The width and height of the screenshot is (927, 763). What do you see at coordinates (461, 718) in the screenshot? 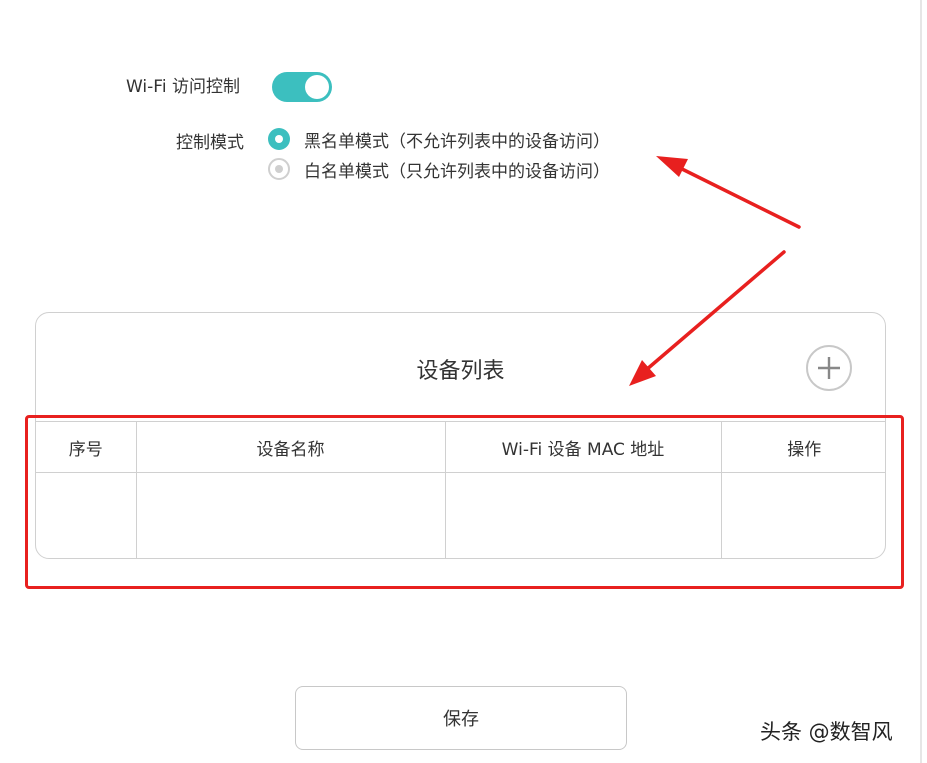
I see `save-button: 保存` at bounding box center [461, 718].